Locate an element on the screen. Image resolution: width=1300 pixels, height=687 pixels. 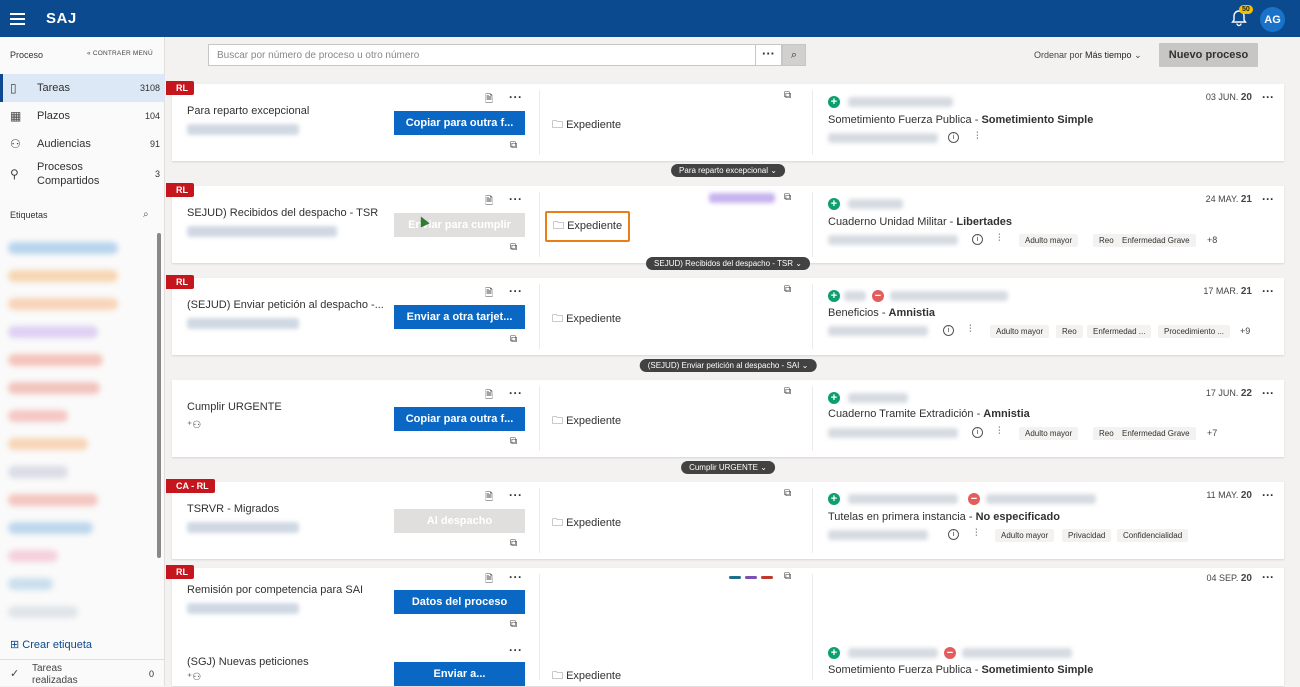
sidebar-item-procesos-compartidos: ⚲ Procesos Compartidos 3 is located at coordinates (82, 174).